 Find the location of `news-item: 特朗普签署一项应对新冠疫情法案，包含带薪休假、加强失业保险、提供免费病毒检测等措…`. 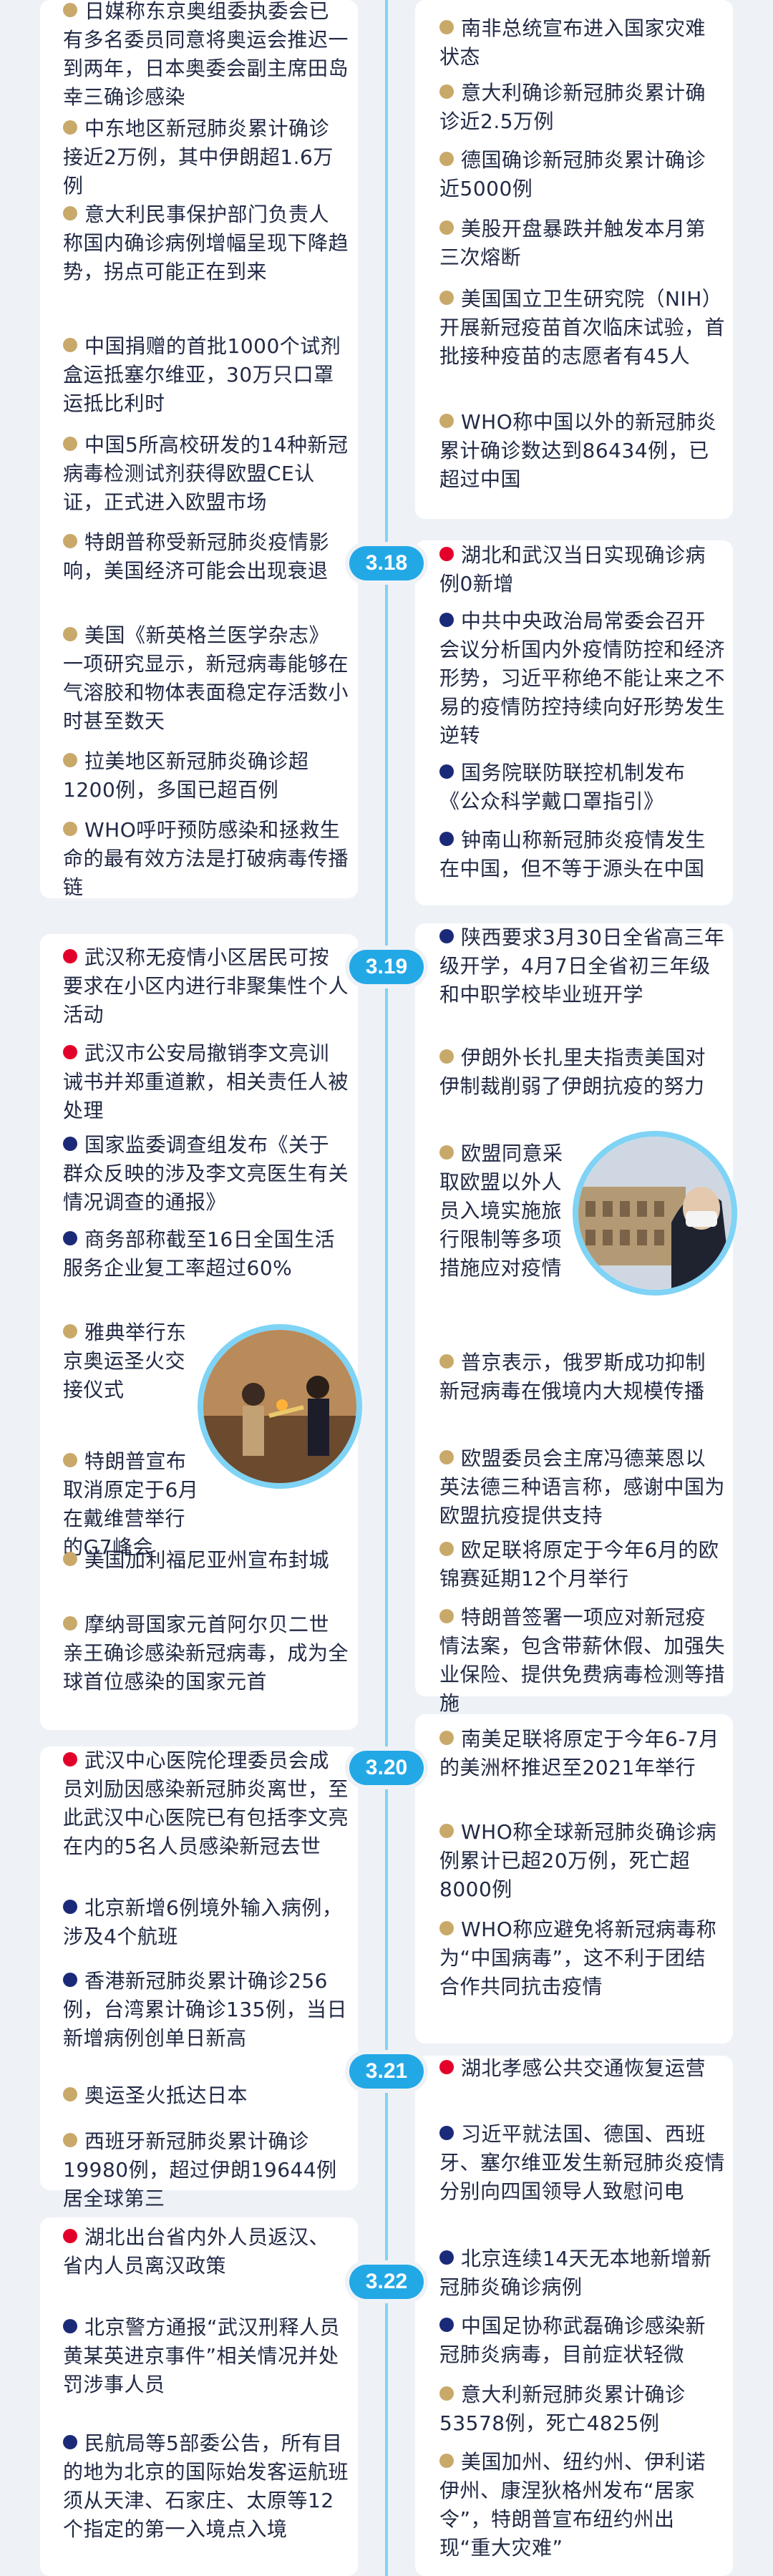

news-item: 特朗普签署一项应对新冠疫情法案，包含带薪休假、加强失业保险、提供免费病毒检测等措… is located at coordinates (582, 1660).